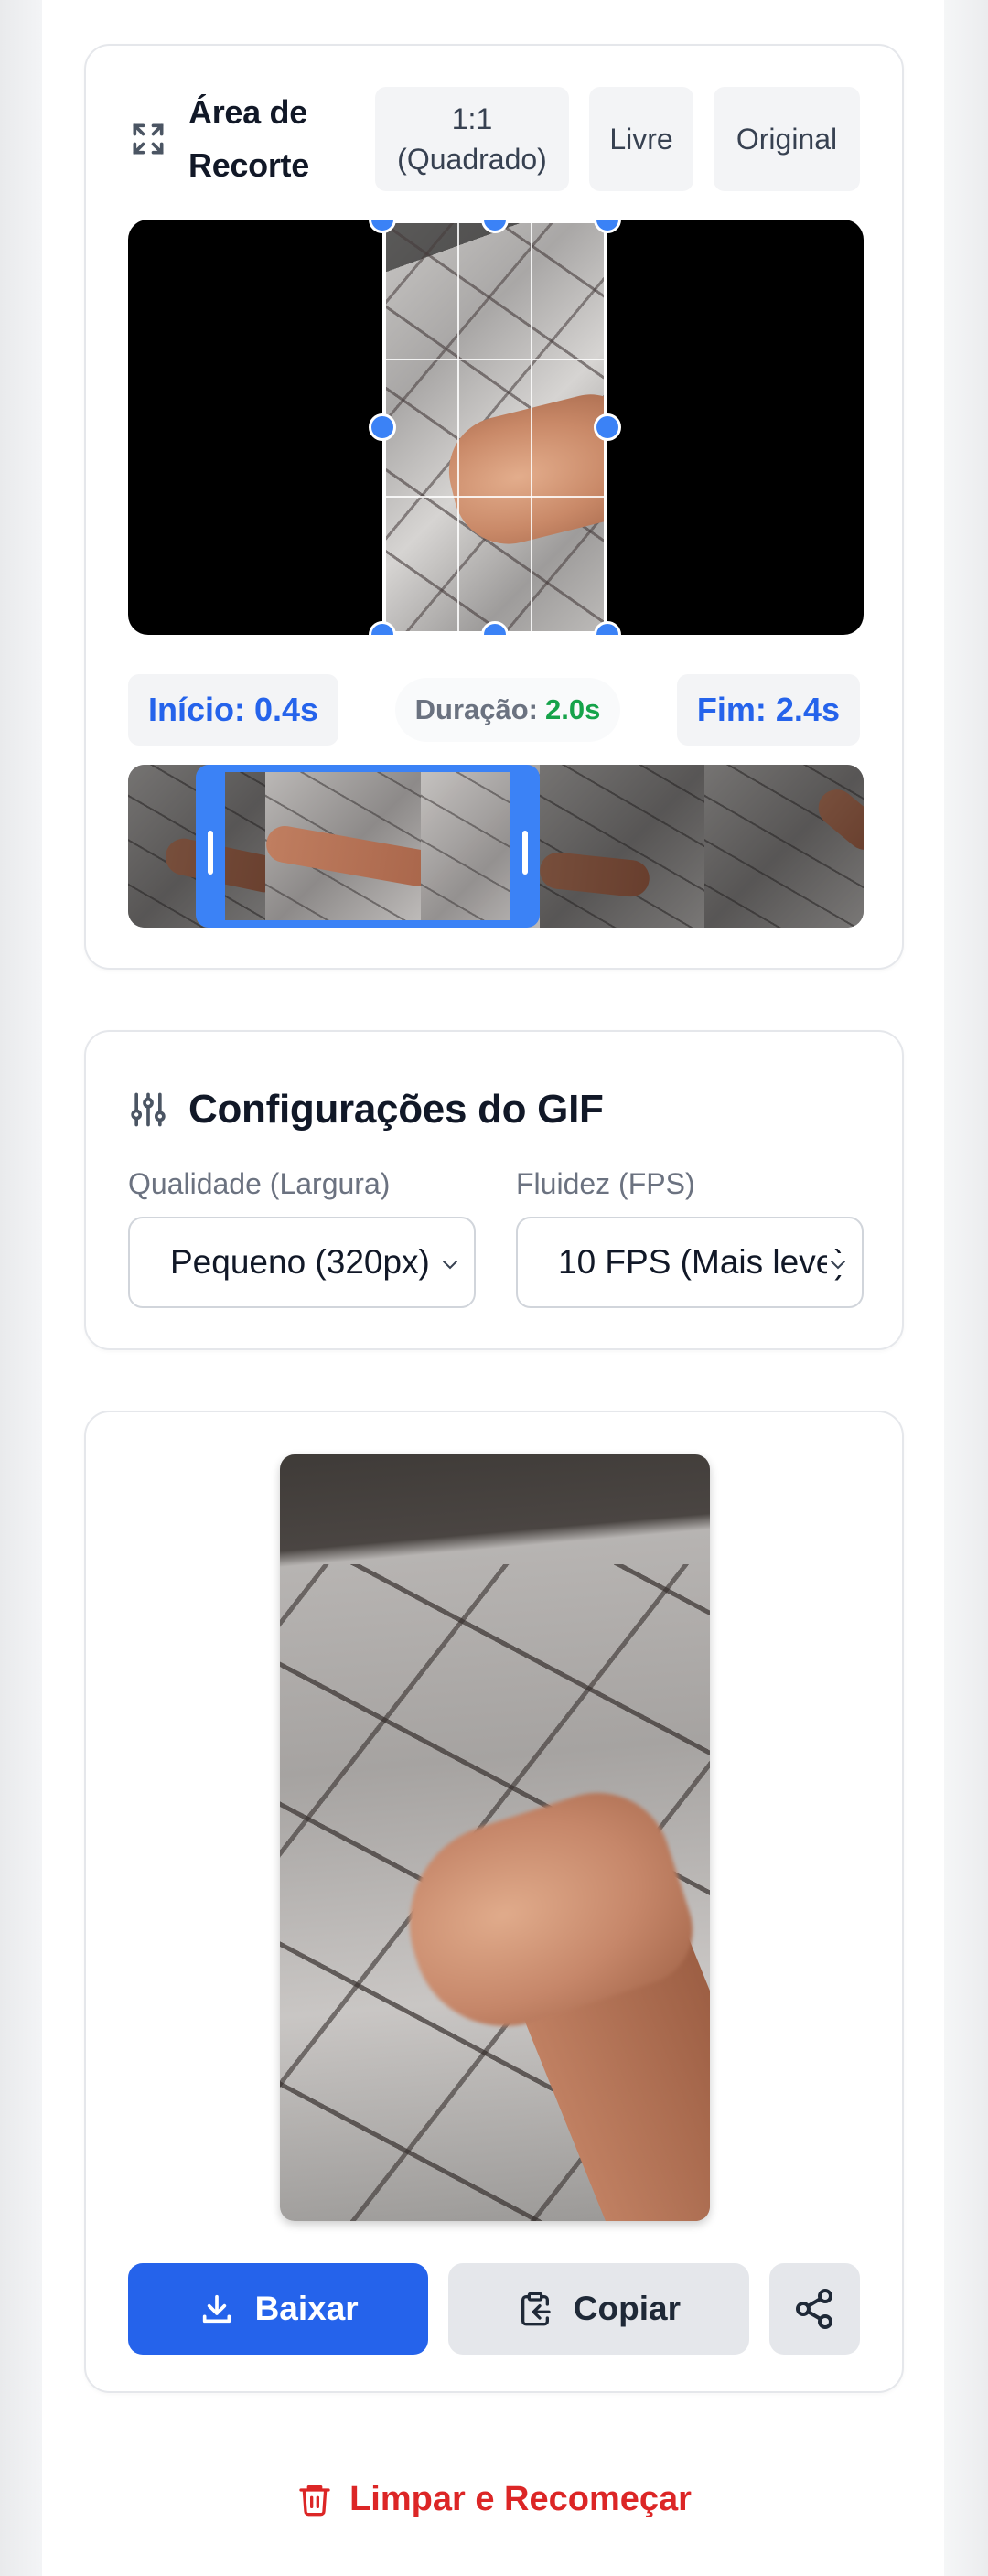 This screenshot has height=2576, width=988. Describe the element at coordinates (966, 1288) in the screenshot. I see `right-edge` at that location.